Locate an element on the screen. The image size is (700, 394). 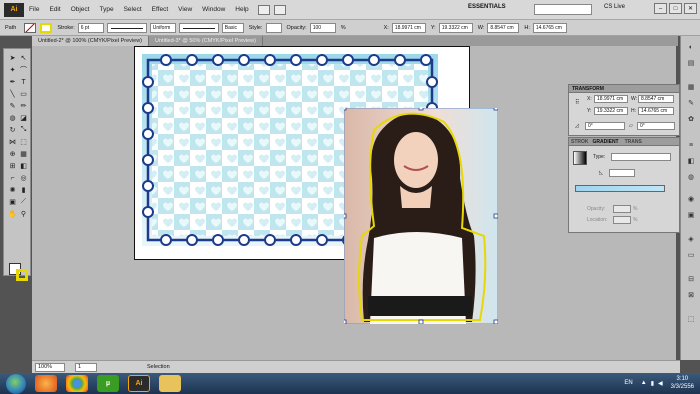
illustrator-taskbar-icon: Ai is located at coordinates (139, 383).